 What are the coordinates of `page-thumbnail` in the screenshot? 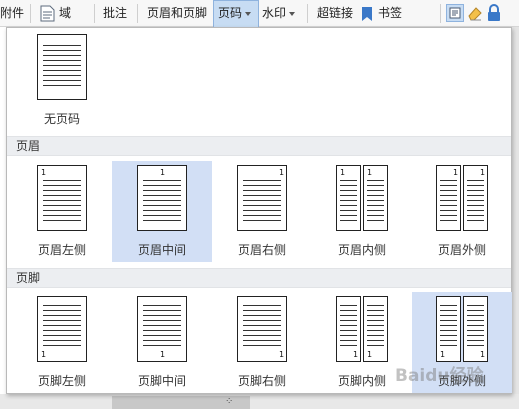 It's located at (62, 67).